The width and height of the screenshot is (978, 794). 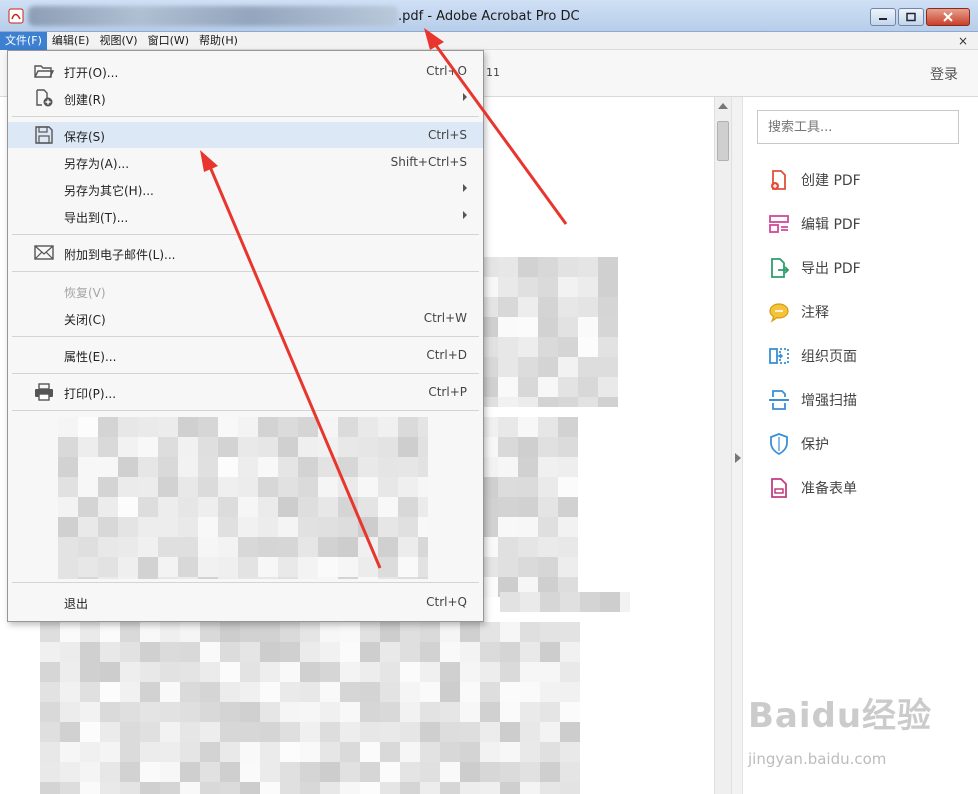 What do you see at coordinates (814, 268) in the screenshot?
I see `tool-export-pdf: 导出 PDF` at bounding box center [814, 268].